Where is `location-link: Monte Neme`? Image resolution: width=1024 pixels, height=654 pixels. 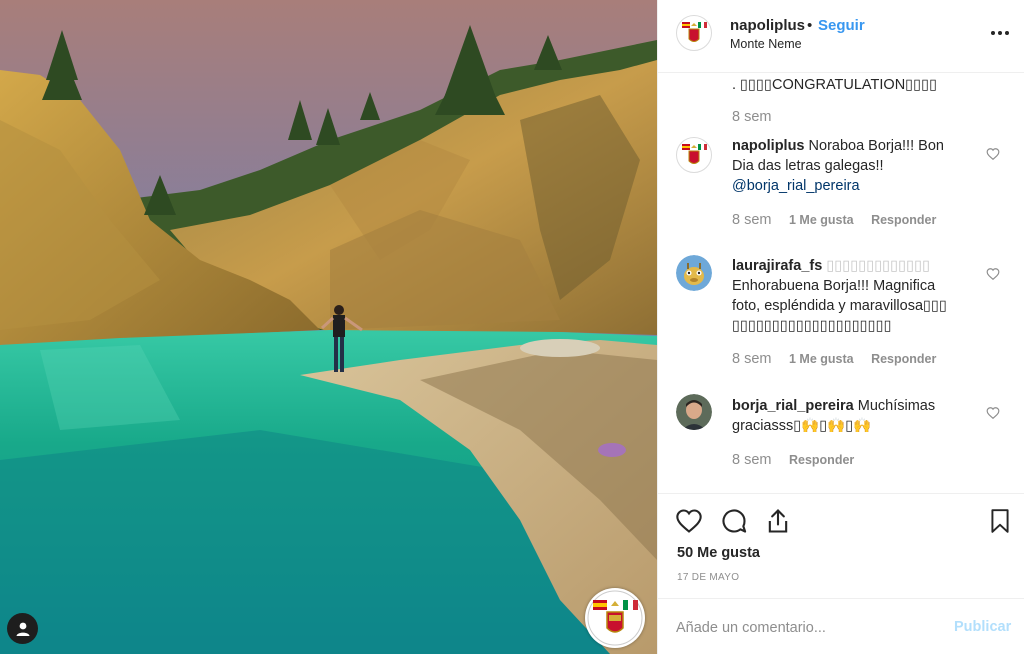
location-link: Monte Neme is located at coordinates (766, 44).